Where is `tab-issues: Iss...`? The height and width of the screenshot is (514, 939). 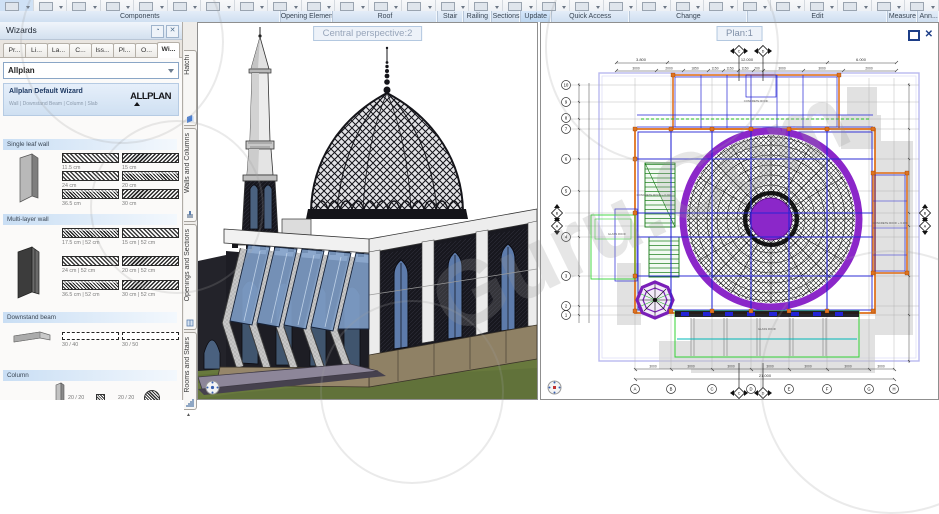 tab-issues: Iss... is located at coordinates (102, 50).